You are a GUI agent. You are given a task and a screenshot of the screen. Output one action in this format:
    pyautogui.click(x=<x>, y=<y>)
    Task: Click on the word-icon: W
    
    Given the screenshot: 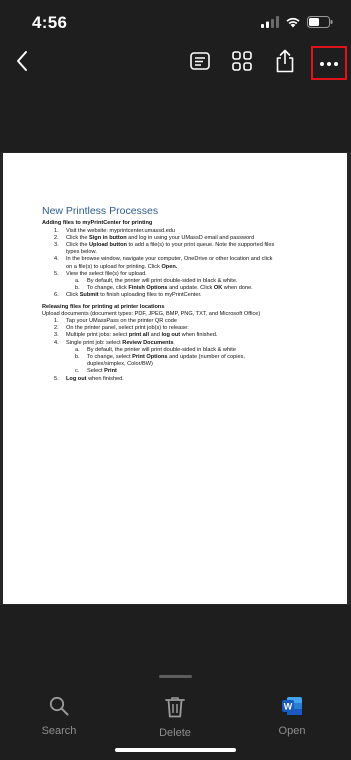 What is the action you would take?
    pyautogui.click(x=292, y=708)
    